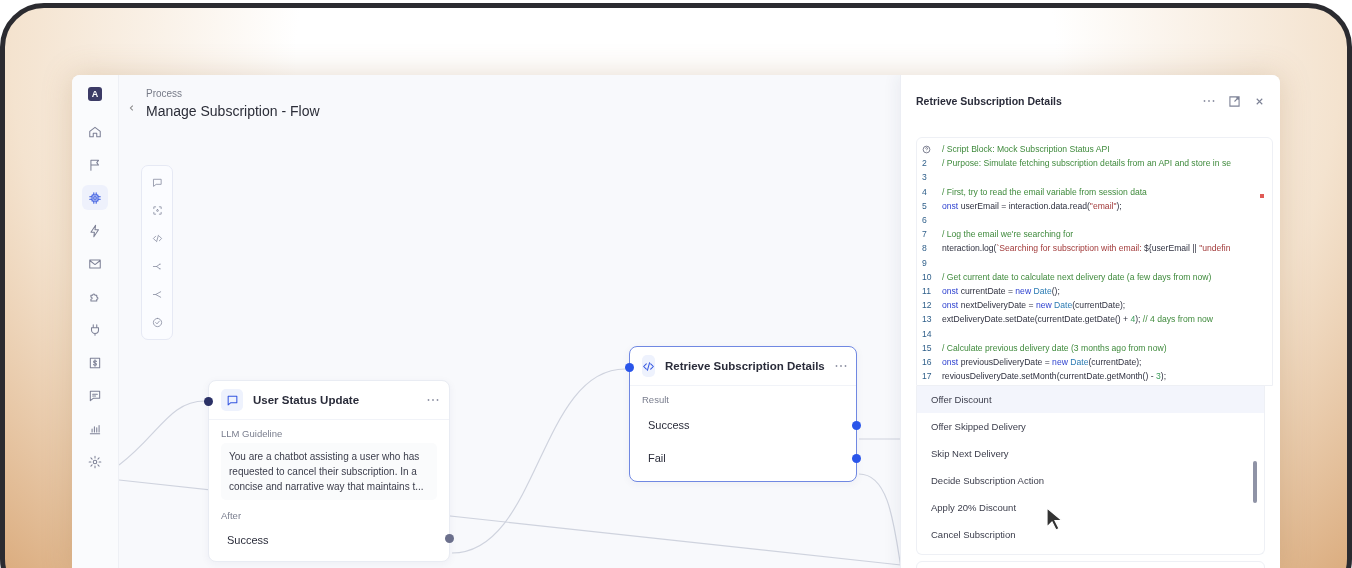 This screenshot has width=1352, height=568. Describe the element at coordinates (1032, 205) in the screenshot. I see `code-line: onst userEmail = interaction.data.read("email");` at that location.